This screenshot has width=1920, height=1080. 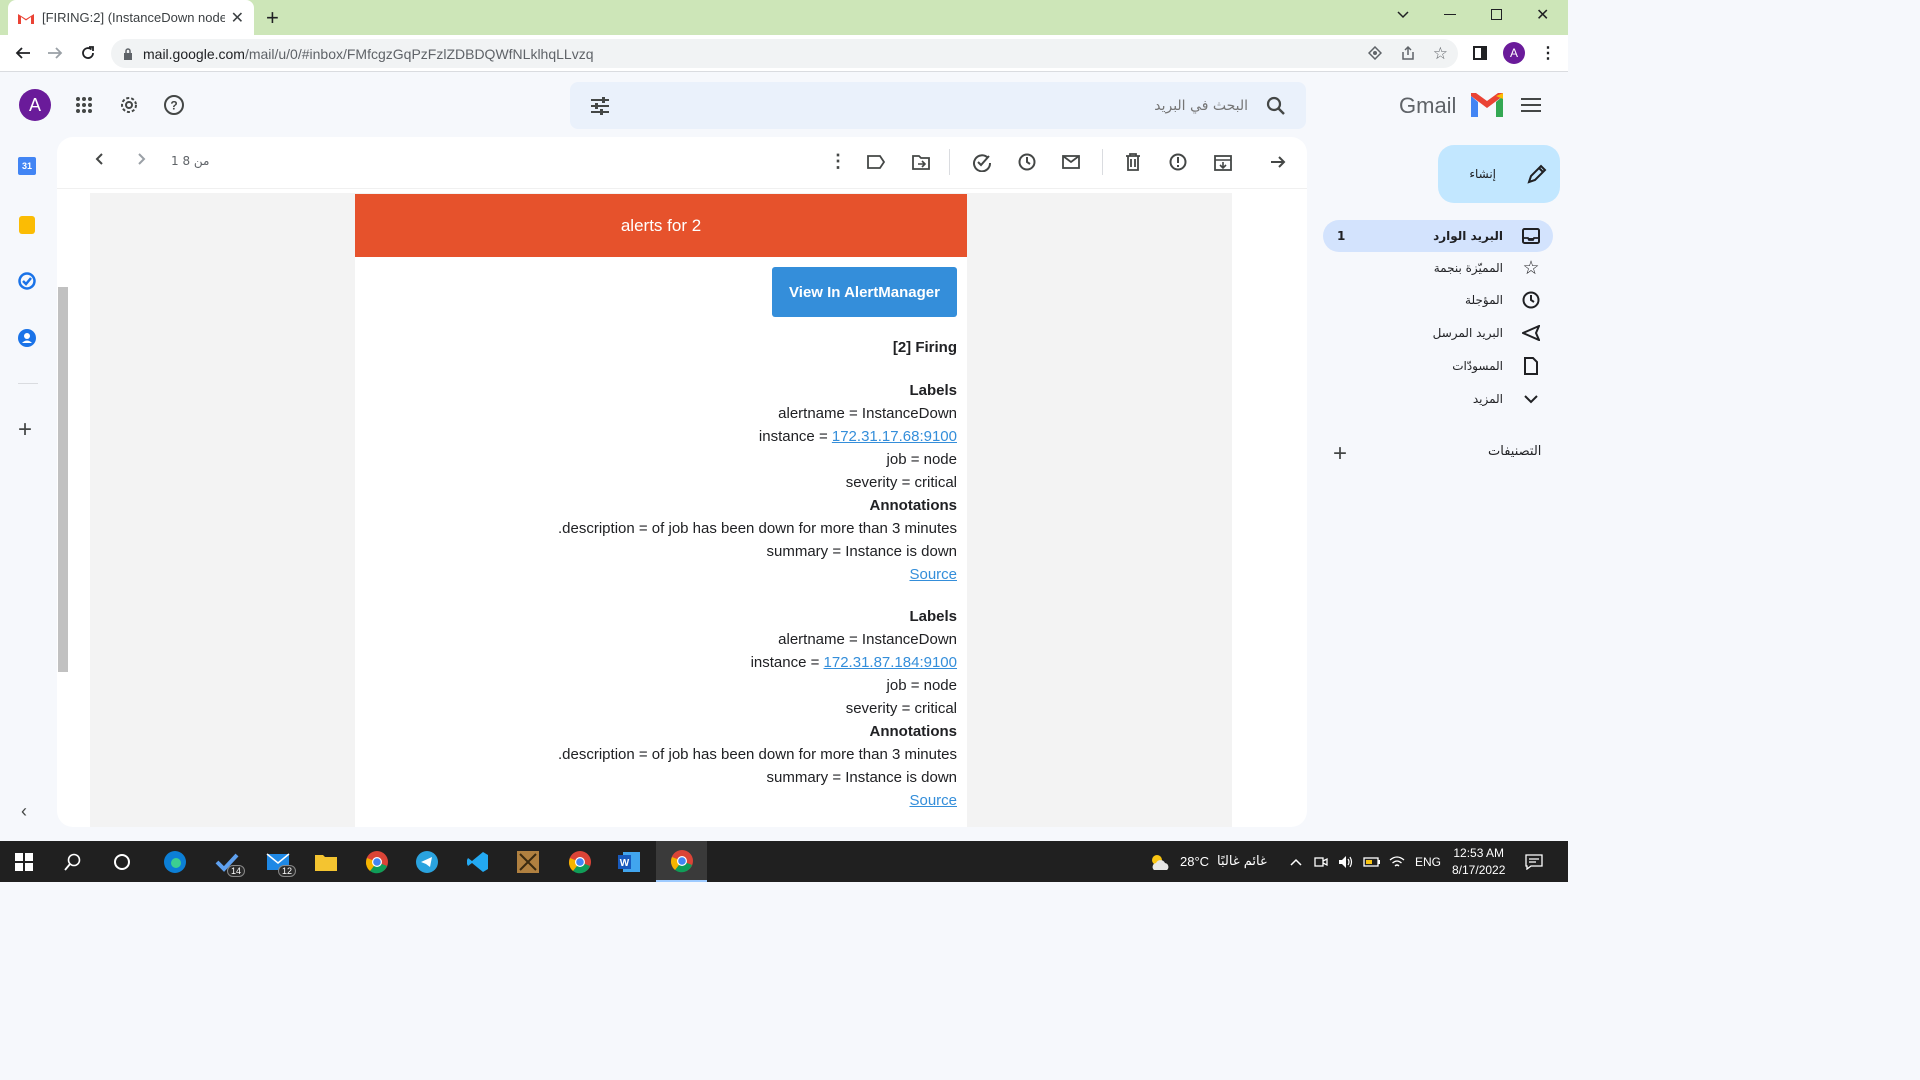 What do you see at coordinates (1296, 861) in the screenshot?
I see `show-hidden-icons-icon` at bounding box center [1296, 861].